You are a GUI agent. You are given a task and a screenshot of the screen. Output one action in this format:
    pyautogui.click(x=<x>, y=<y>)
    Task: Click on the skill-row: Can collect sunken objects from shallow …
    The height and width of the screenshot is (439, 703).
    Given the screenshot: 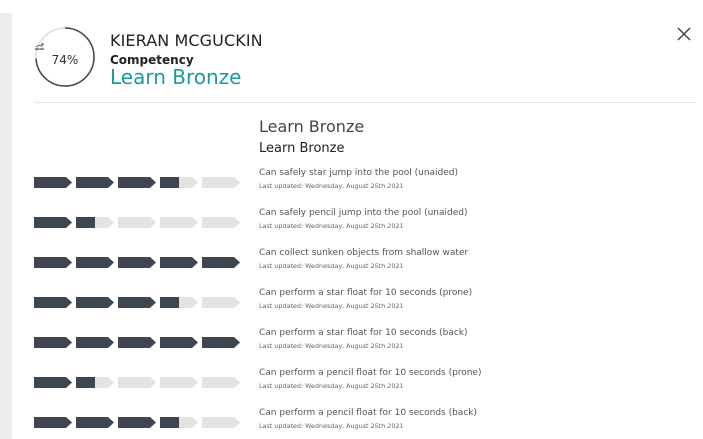 What is the action you would take?
    pyautogui.click(x=357, y=263)
    